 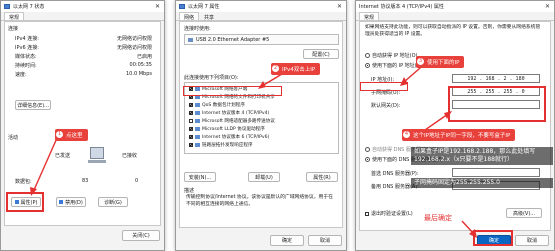 What do you see at coordinates (232, 91) in the screenshot?
I see `highlight-ipv4` at bounding box center [232, 91].